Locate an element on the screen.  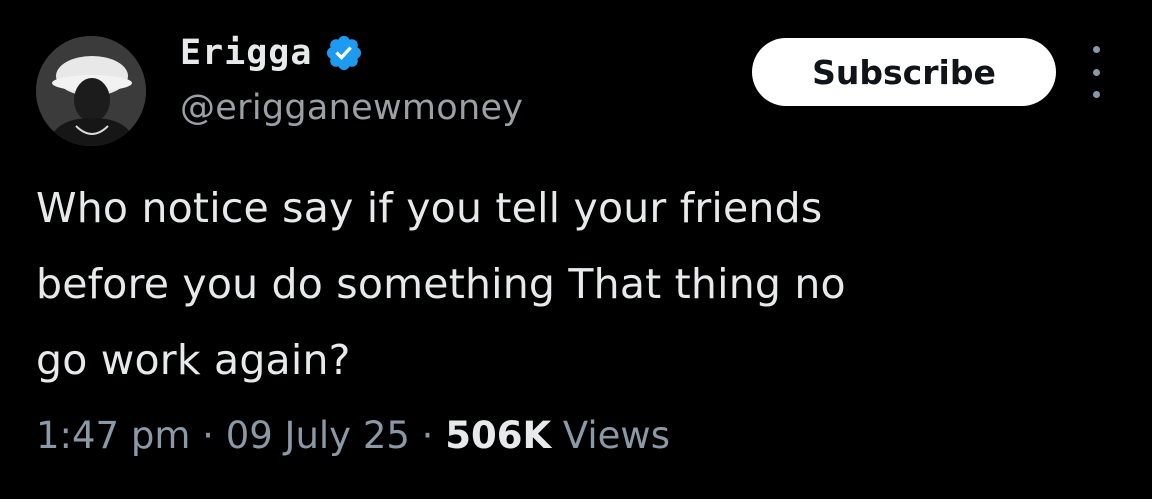
subscribe-button: Subscribe is located at coordinates (904, 72).